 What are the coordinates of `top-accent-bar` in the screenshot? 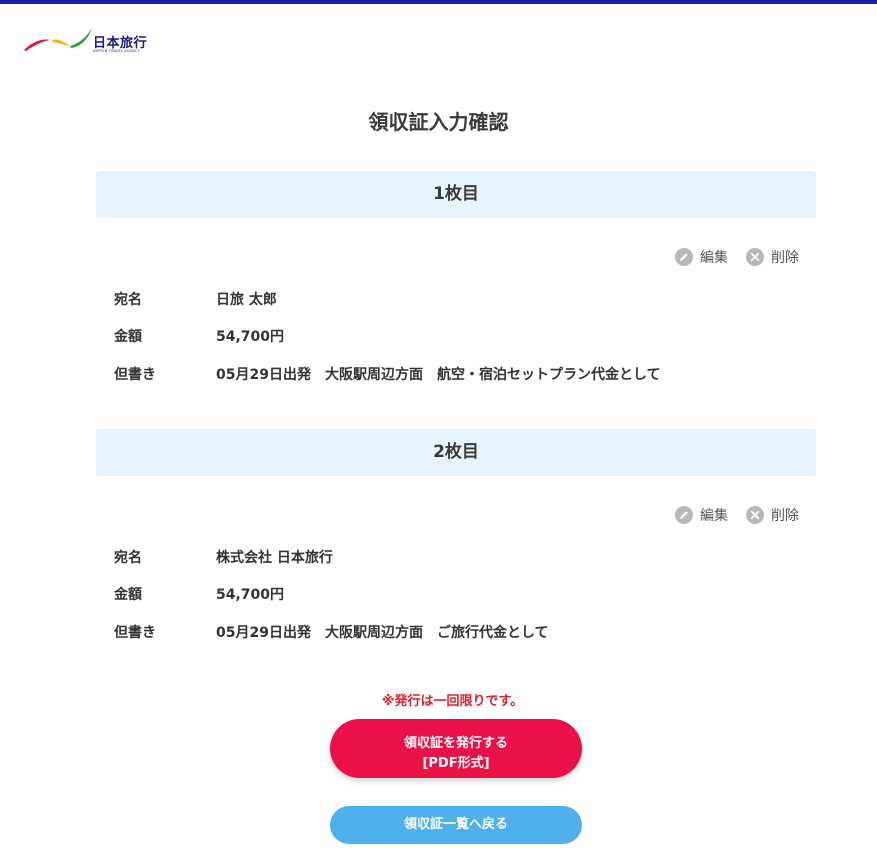 It's located at (438, 2).